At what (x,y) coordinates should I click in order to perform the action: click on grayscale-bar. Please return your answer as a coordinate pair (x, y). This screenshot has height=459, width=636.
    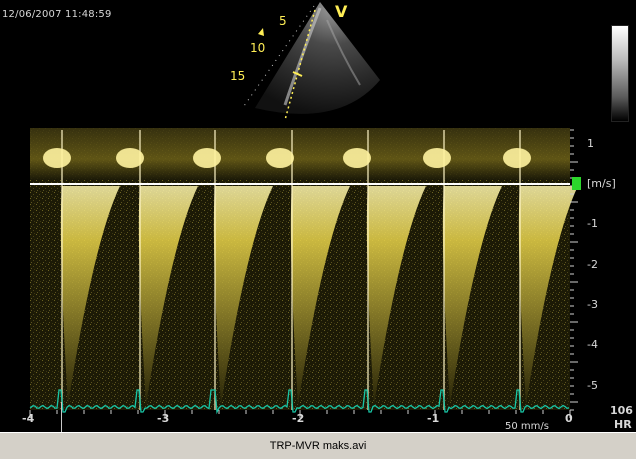
    Looking at the image, I should click on (620, 73).